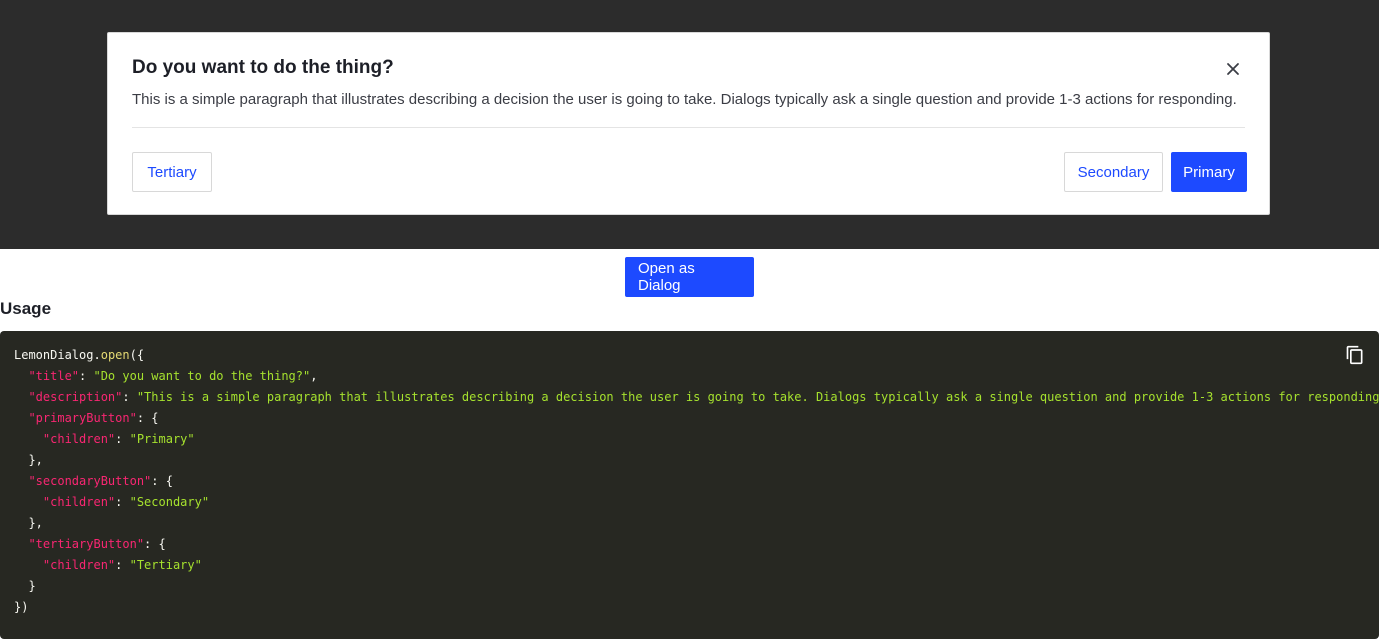  I want to click on close-icon, so click(1233, 69).